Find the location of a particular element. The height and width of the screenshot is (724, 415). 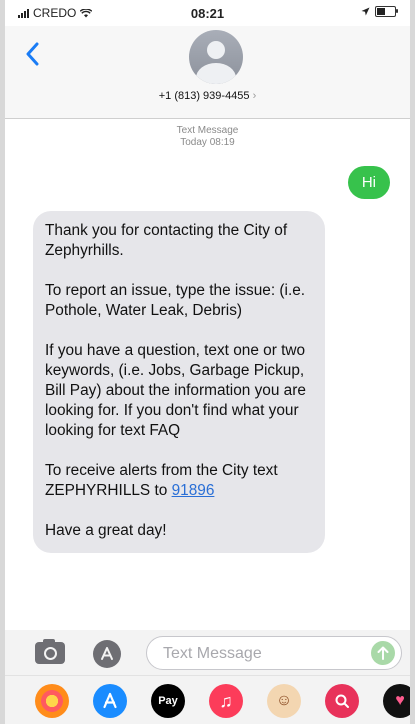

contact-number: +1 (813) 939-4455 is located at coordinates (204, 96).